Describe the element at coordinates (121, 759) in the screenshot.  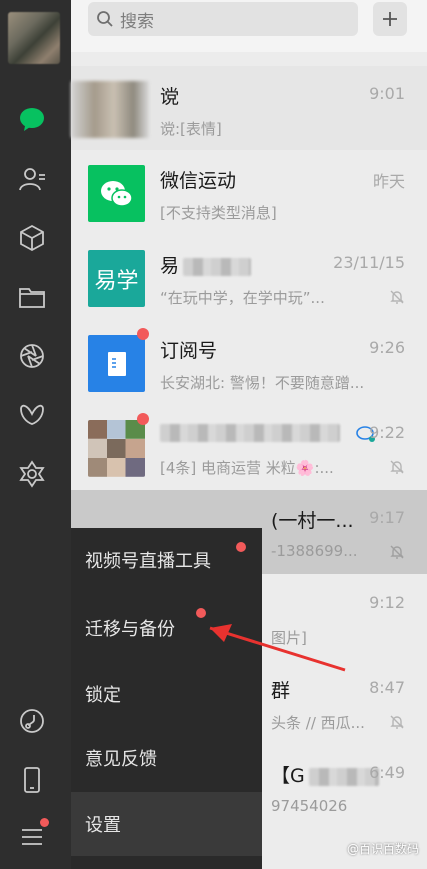
I see `menu-item-label: 意见反馈` at that location.